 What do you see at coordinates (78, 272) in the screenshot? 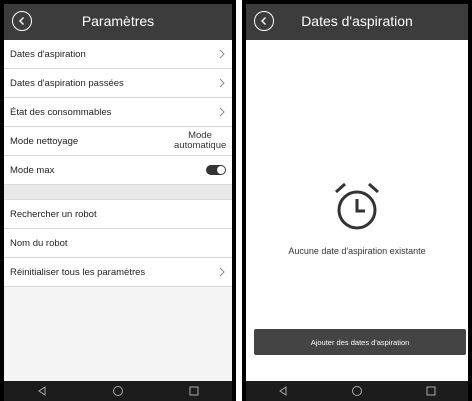
I see `row-label: Réinitialiser tous les paramètres` at bounding box center [78, 272].